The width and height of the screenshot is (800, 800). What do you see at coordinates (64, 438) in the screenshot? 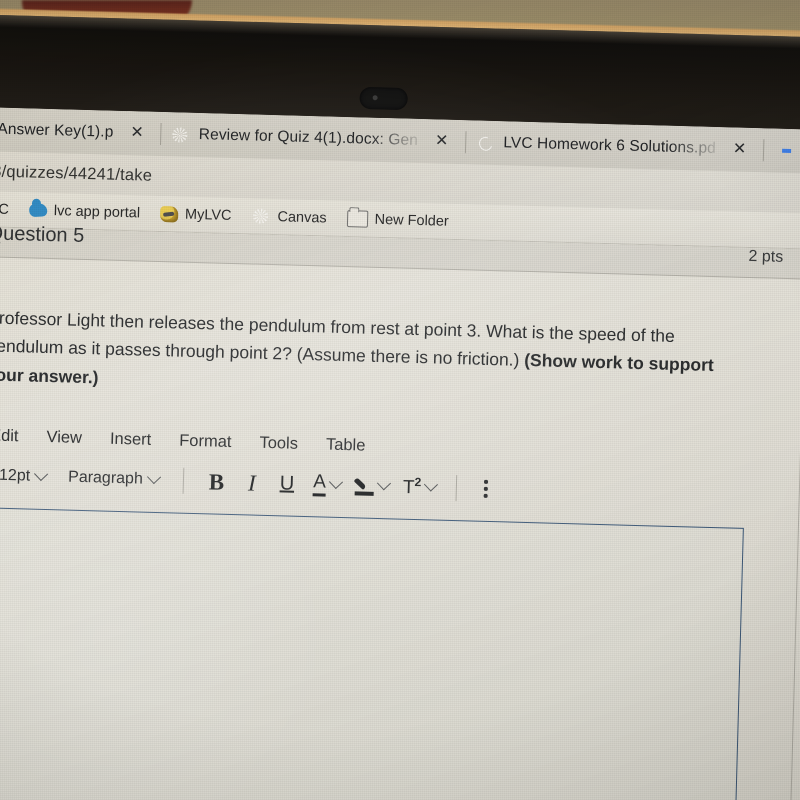
I see `menu-view: View` at bounding box center [64, 438].